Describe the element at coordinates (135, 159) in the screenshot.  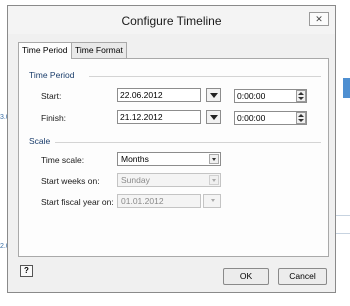
I see `time-scale-value: Months` at that location.